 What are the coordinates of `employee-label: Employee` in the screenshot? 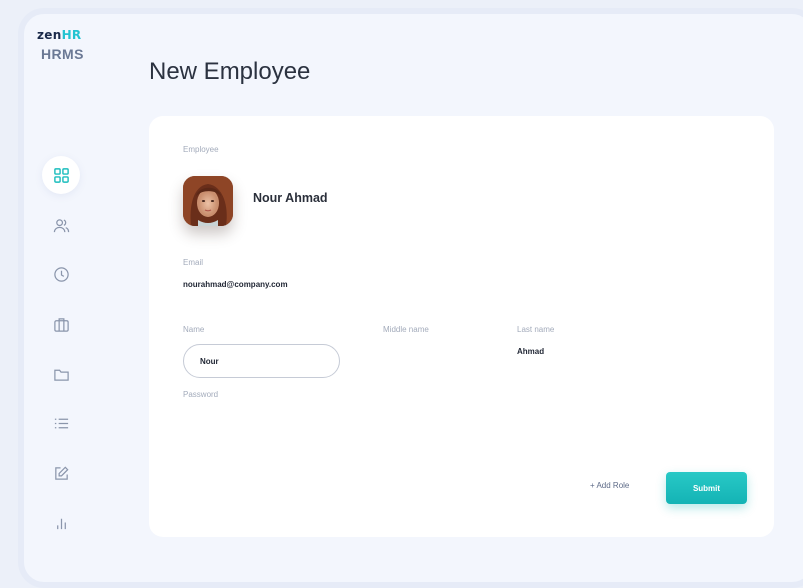 It's located at (201, 149).